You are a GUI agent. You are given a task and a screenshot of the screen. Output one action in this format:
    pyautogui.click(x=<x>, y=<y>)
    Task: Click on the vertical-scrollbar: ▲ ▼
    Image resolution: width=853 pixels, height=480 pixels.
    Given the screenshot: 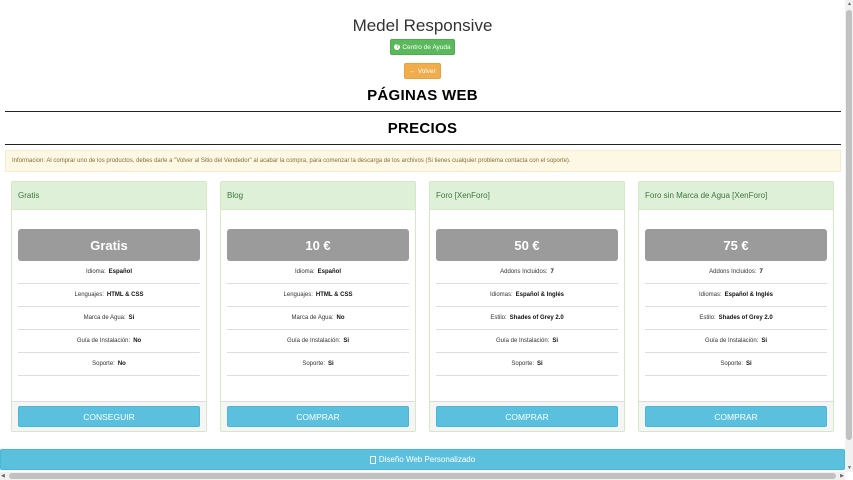 What is the action you would take?
    pyautogui.click(x=849, y=236)
    